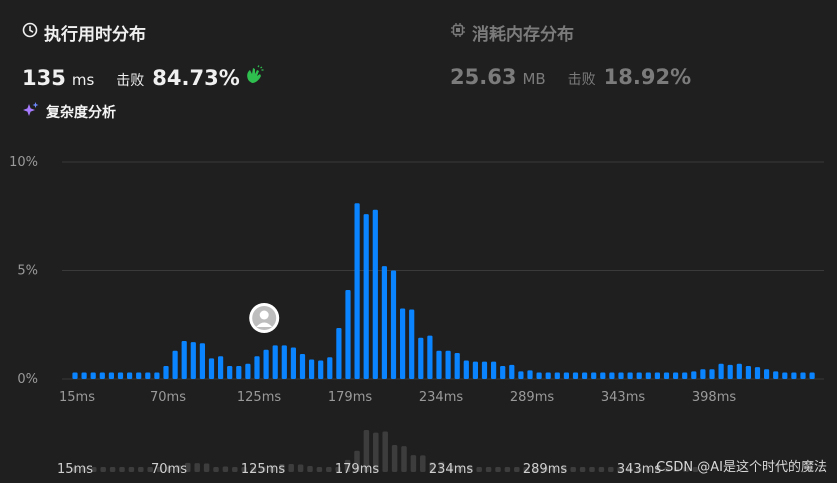 Image resolution: width=837 pixels, height=483 pixels. Describe the element at coordinates (69, 112) in the screenshot. I see `complexity-analysis-button: 复杂度分析` at that location.